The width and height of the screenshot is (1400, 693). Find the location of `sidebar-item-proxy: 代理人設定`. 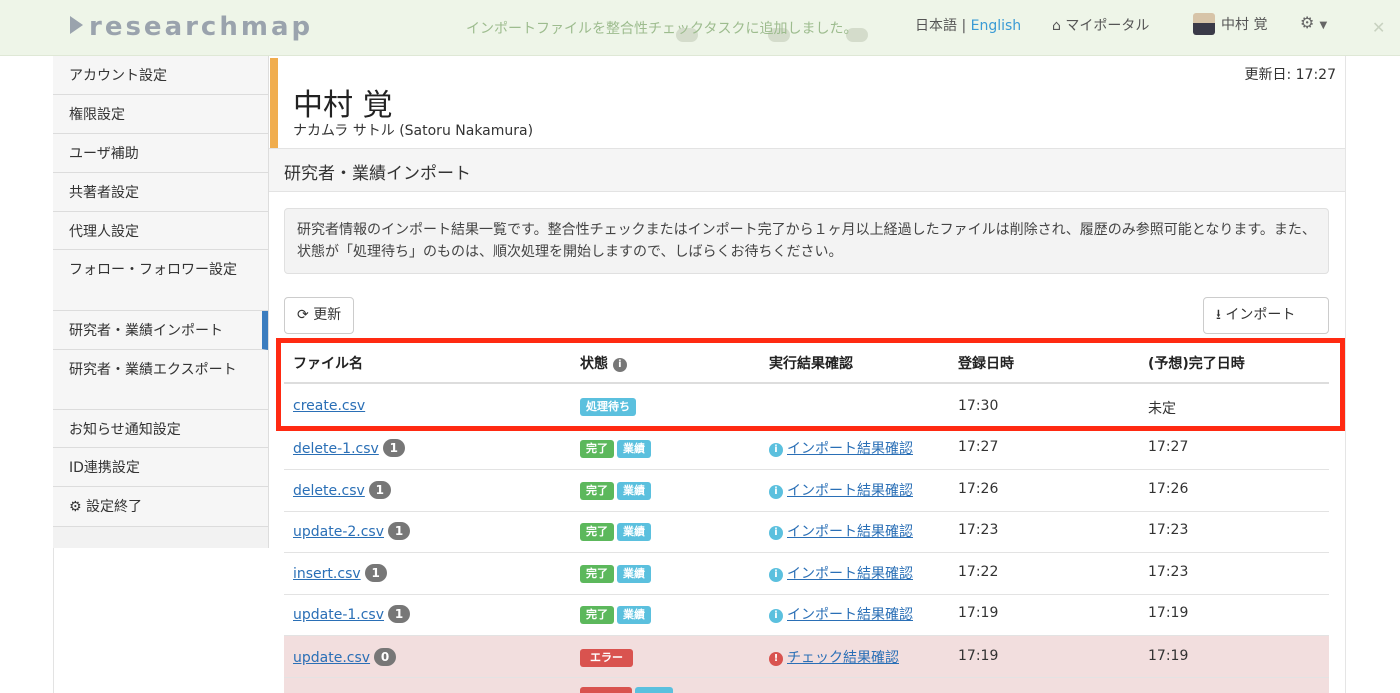

sidebar-item-proxy: 代理人設定 is located at coordinates (160, 231).